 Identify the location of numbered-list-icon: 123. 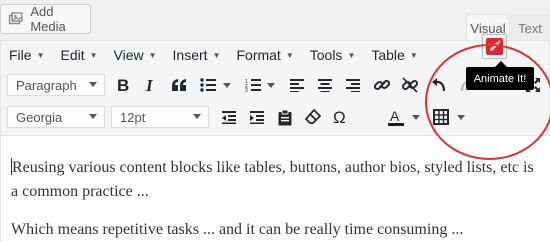
(253, 85).